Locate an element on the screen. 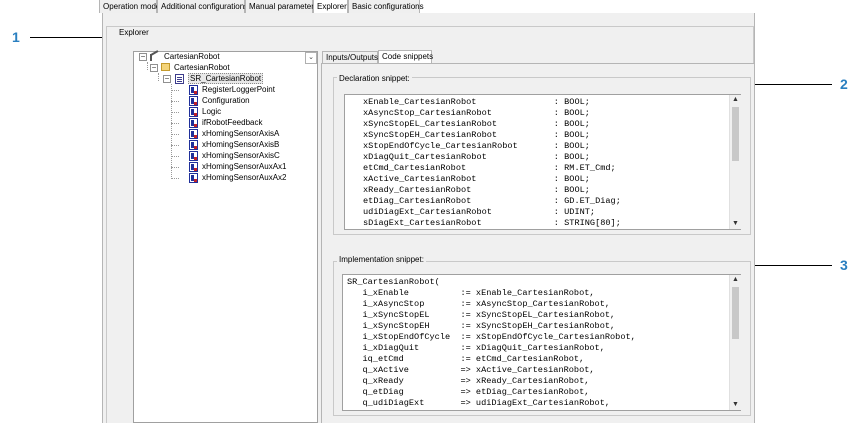  code-line: xSyncStopEL_CartesianRobot : BOOL; is located at coordinates (476, 124).